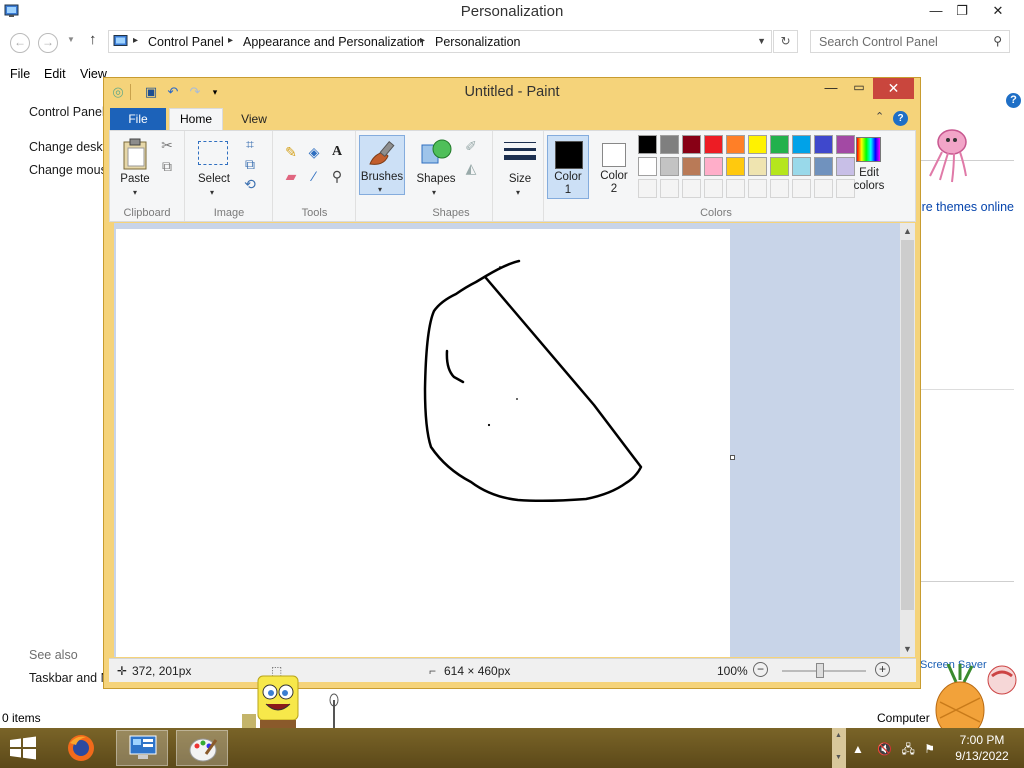 The width and height of the screenshot is (1024, 768). I want to click on edit-colors-button: Edit colors, so click(868, 165).